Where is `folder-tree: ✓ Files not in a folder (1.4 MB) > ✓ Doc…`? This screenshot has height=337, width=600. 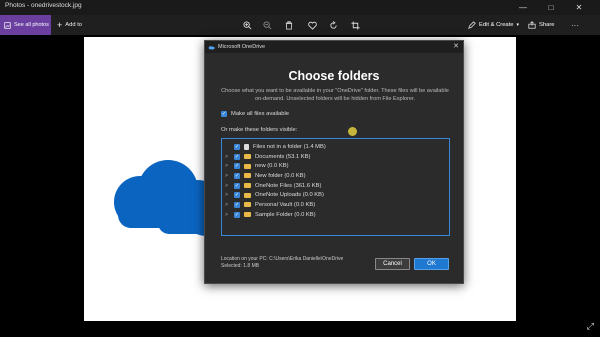
folder-tree: ✓ Files not in a folder (1.4 MB) > ✓ Doc… is located at coordinates (335, 187).